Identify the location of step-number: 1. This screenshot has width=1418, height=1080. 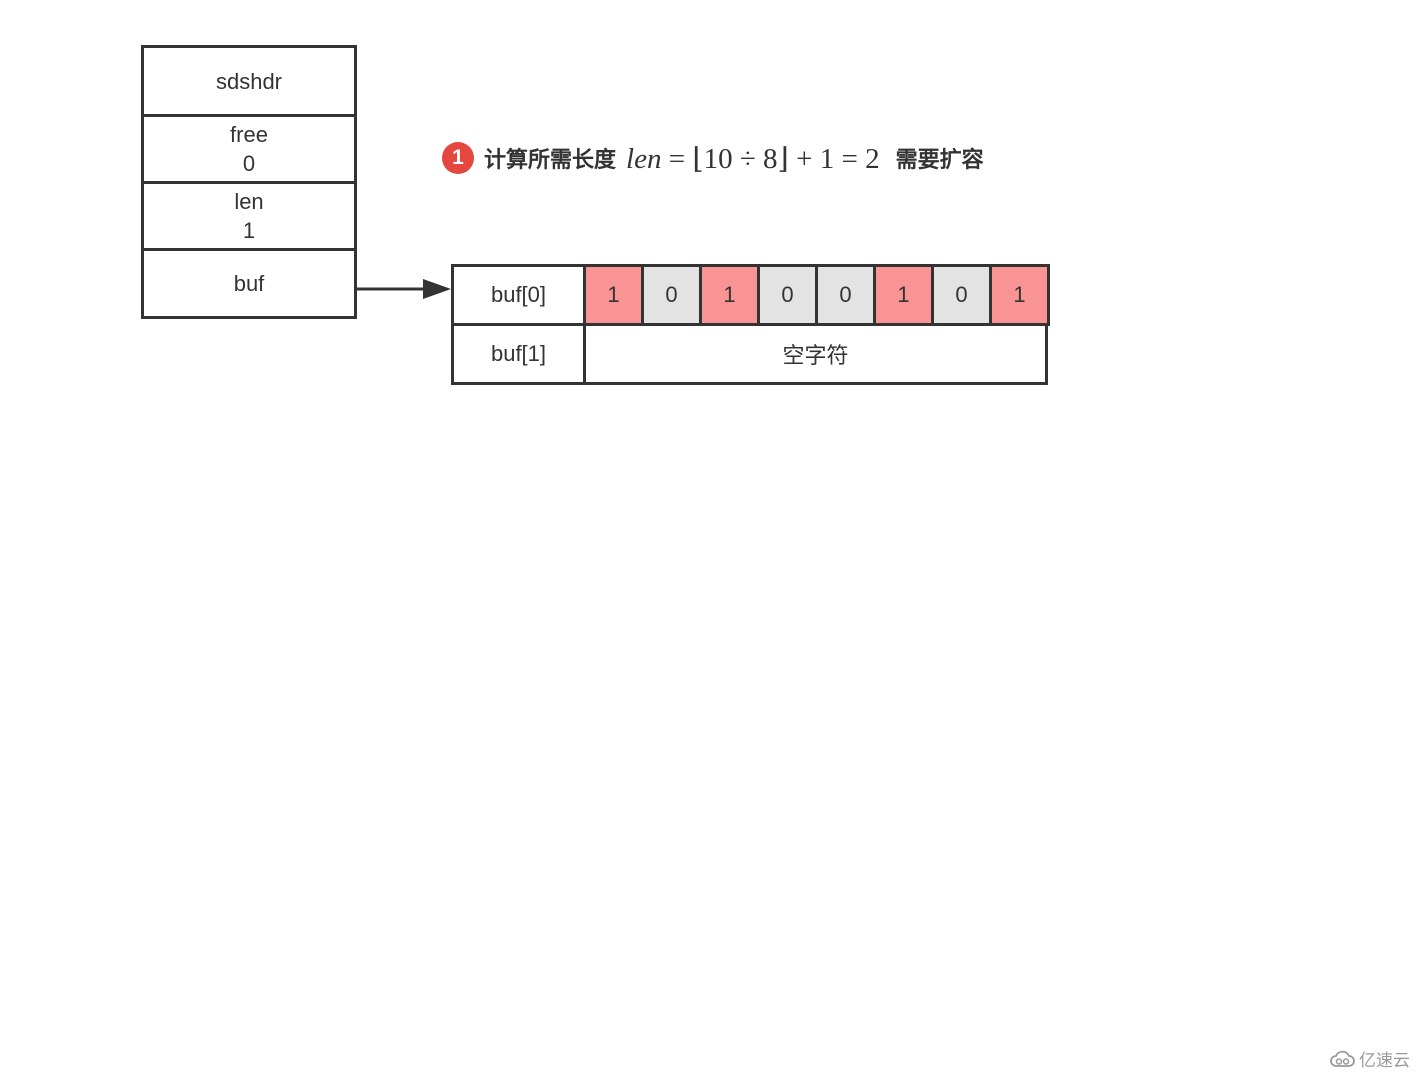
(458, 157).